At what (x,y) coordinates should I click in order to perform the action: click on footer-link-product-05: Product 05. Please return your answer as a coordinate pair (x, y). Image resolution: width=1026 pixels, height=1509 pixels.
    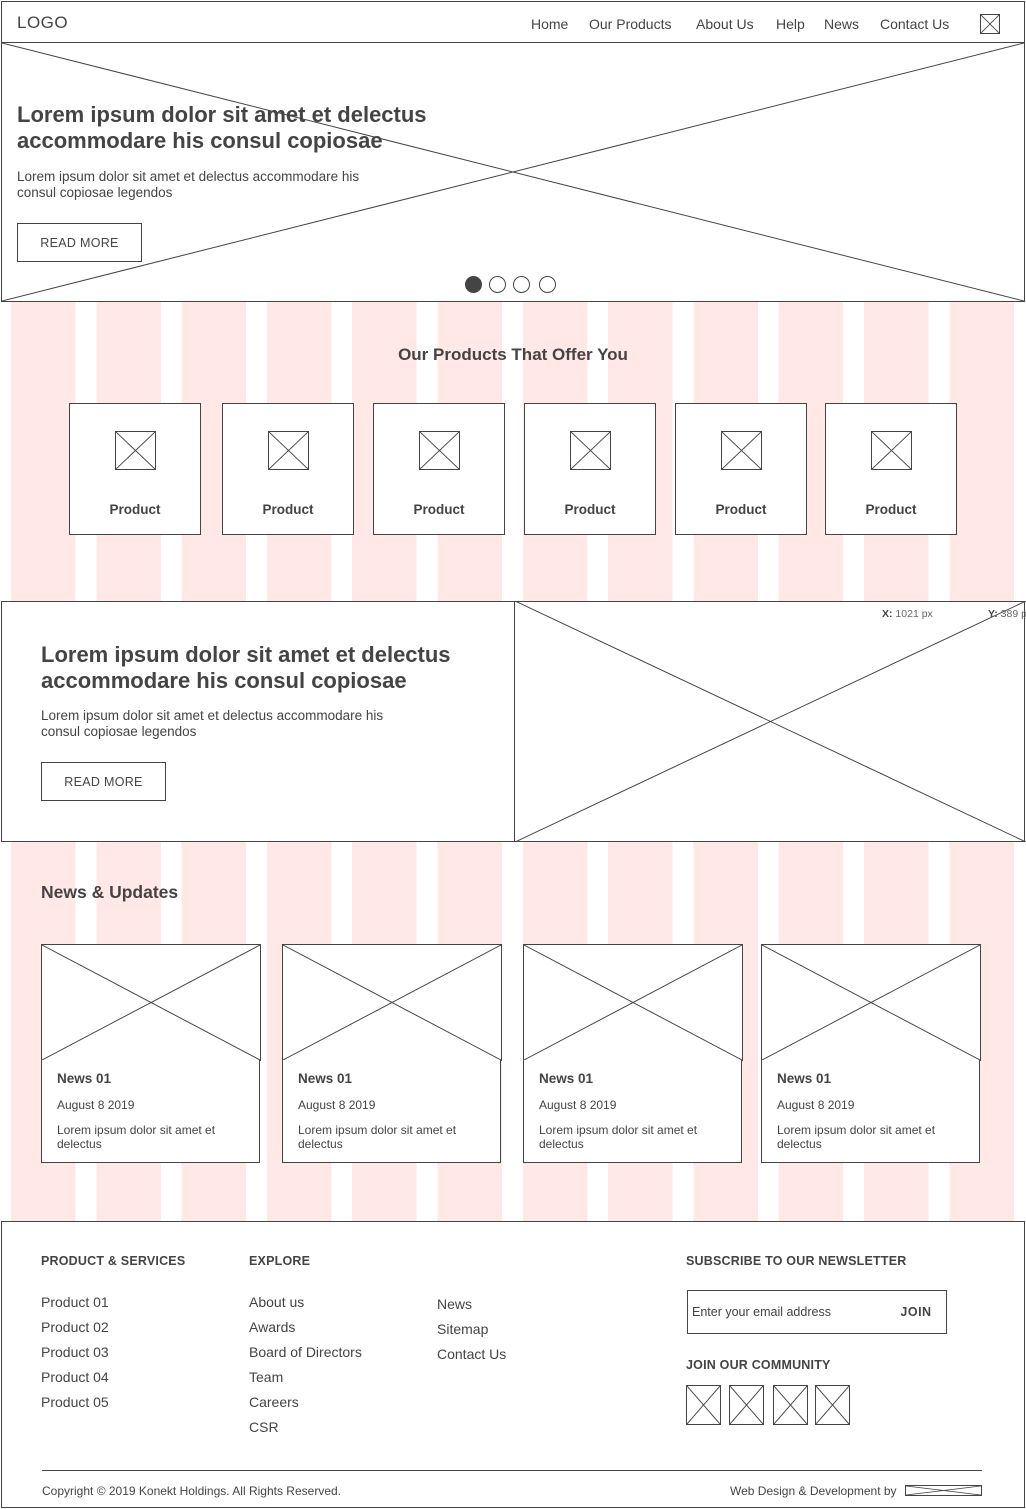
    Looking at the image, I should click on (75, 1402).